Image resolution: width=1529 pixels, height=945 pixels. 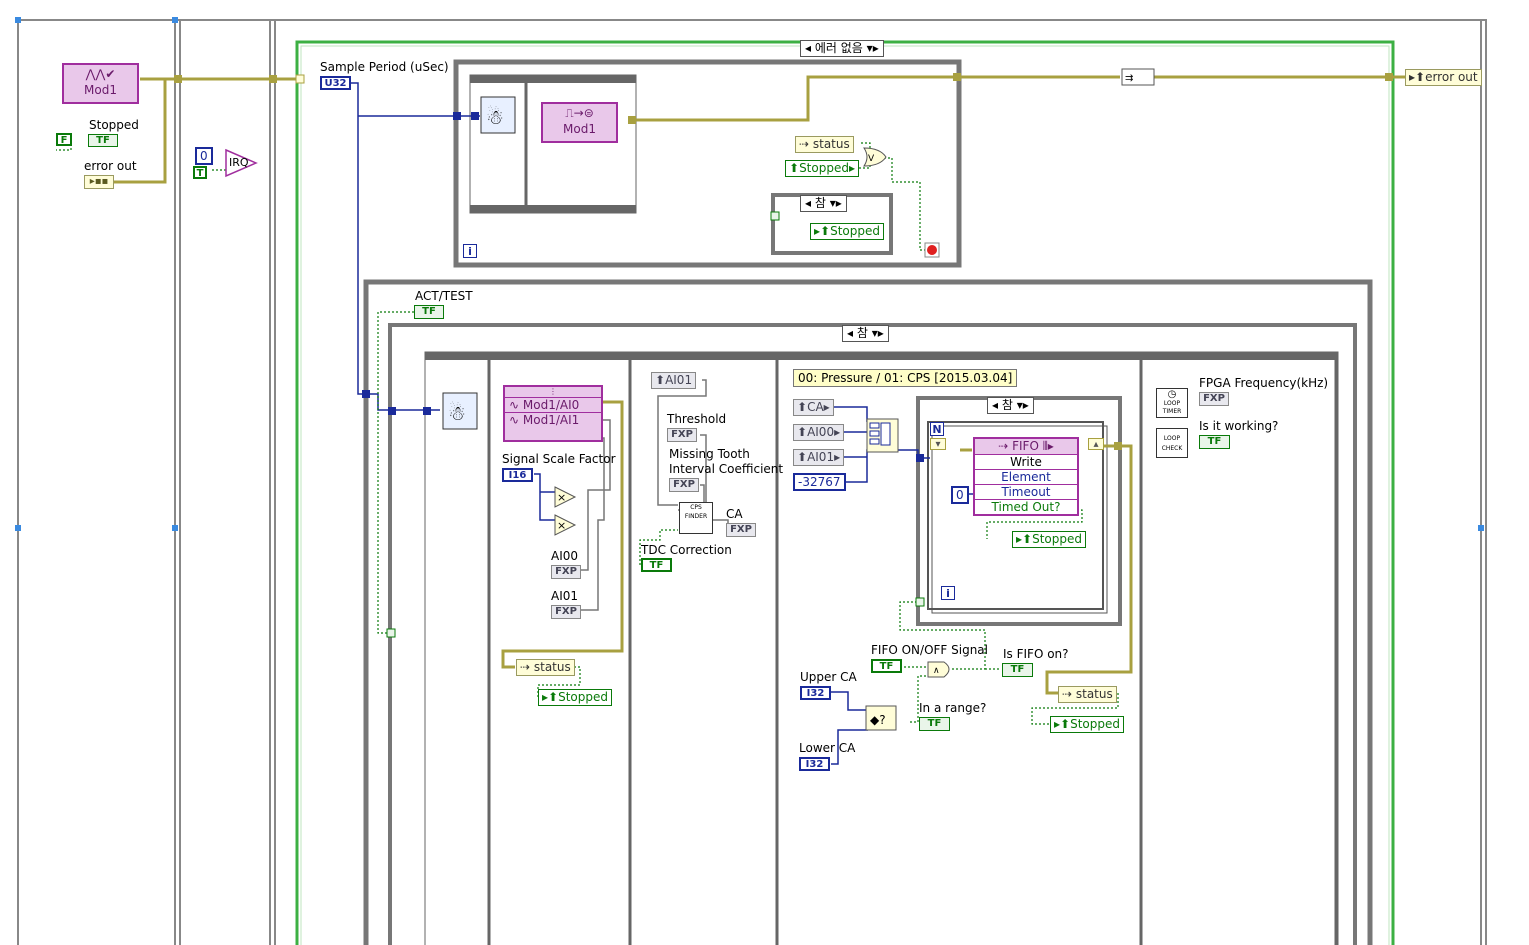 What do you see at coordinates (814, 764) in the screenshot?
I see `lower-ca-terminal: I32` at bounding box center [814, 764].